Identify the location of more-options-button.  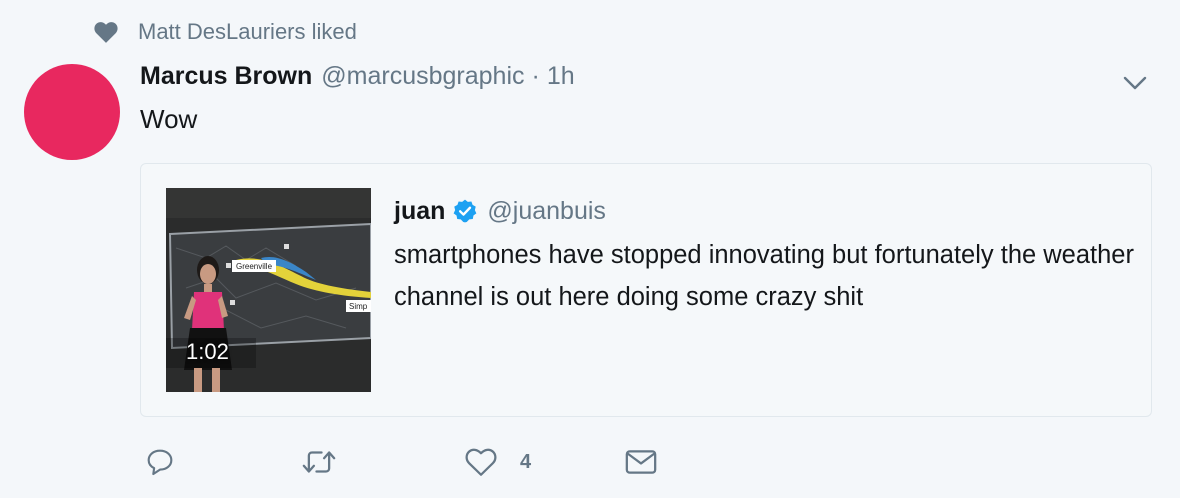
(1135, 83).